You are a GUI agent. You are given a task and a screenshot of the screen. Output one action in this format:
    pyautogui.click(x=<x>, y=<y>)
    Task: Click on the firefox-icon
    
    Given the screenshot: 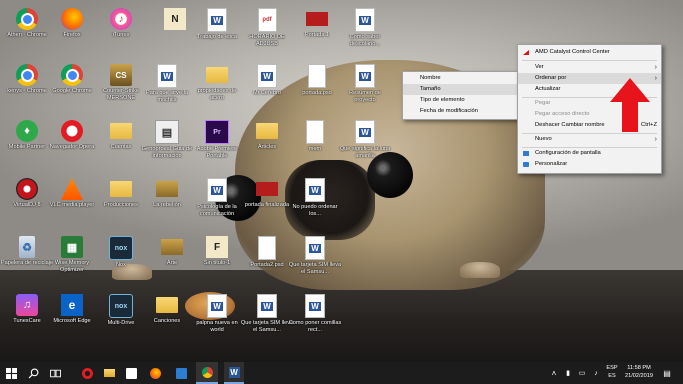 What is the action you would take?
    pyautogui.click(x=155, y=373)
    